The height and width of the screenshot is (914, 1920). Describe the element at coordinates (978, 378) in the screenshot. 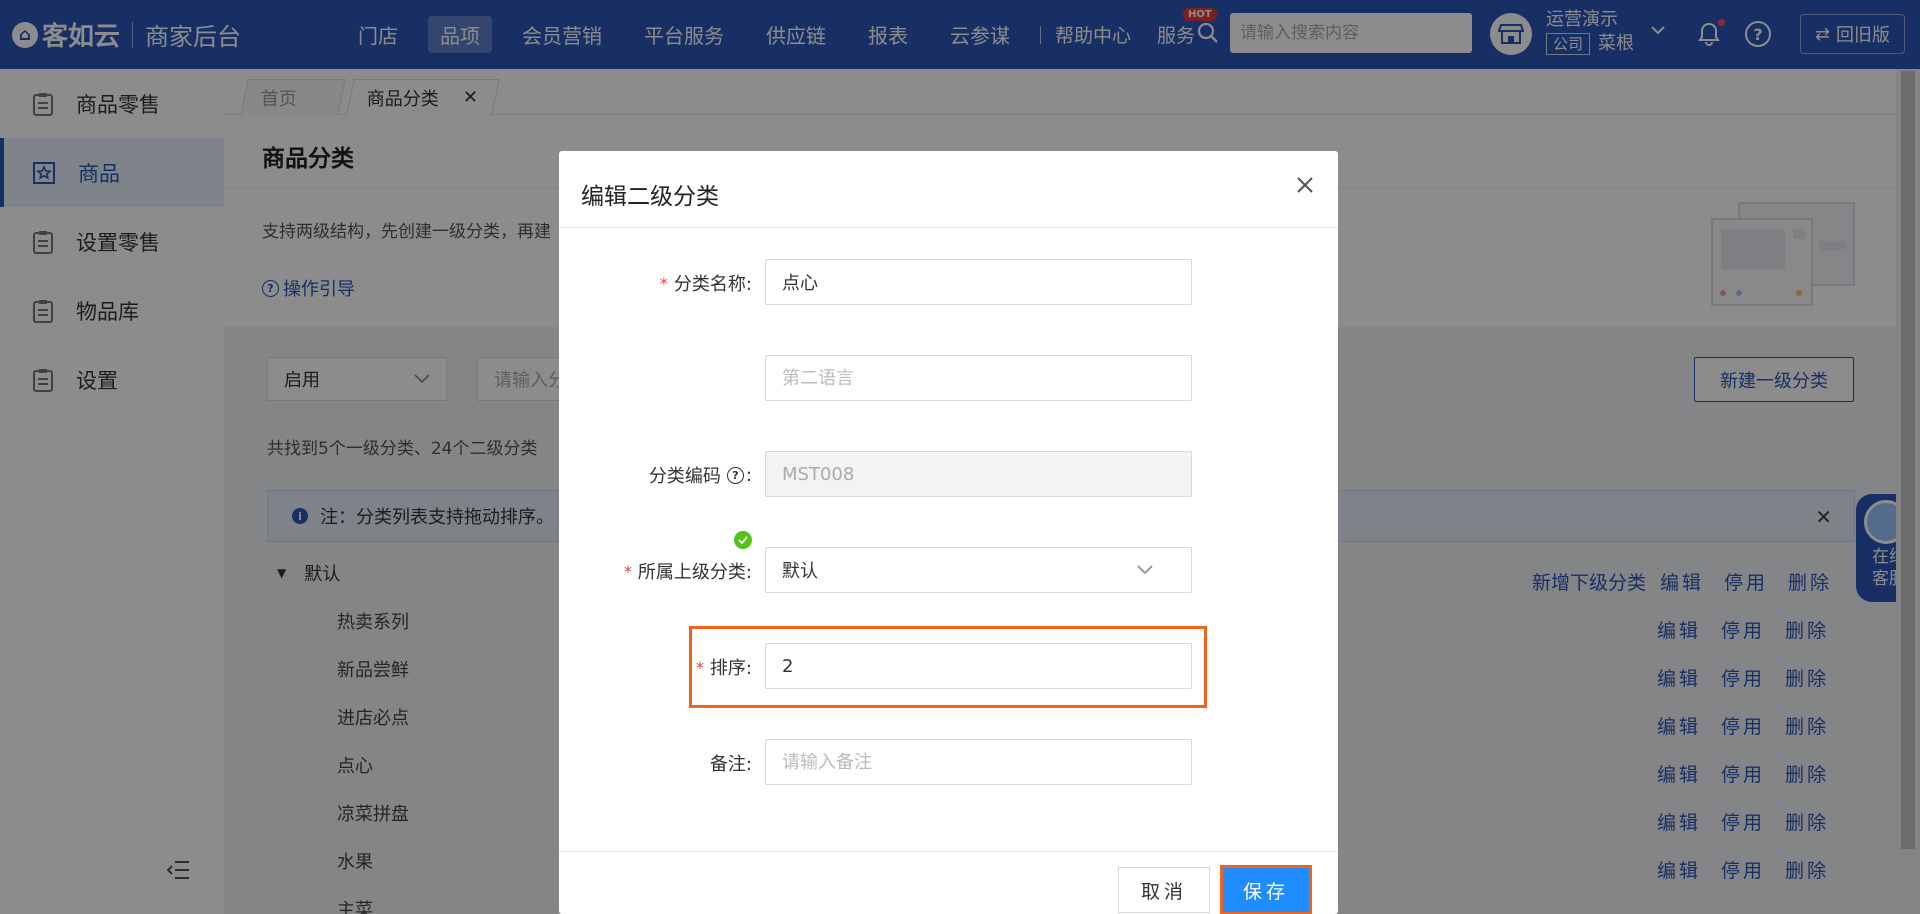

I see `second-language-input` at that location.